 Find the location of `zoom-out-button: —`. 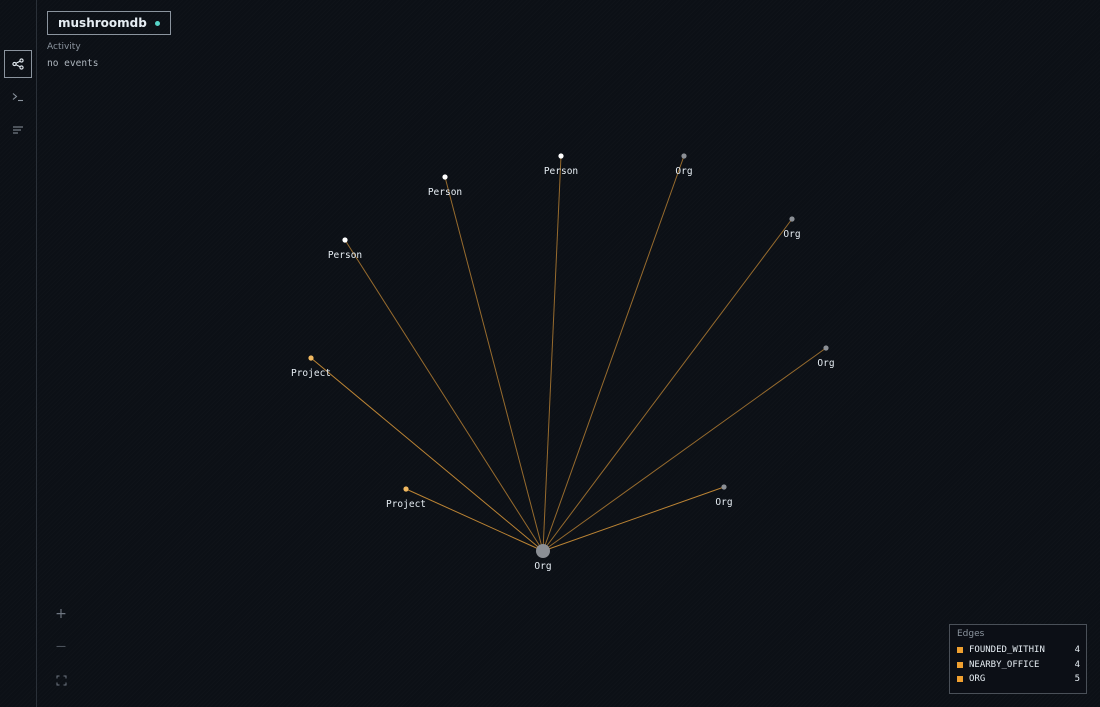

zoom-out-button: — is located at coordinates (61, 647).